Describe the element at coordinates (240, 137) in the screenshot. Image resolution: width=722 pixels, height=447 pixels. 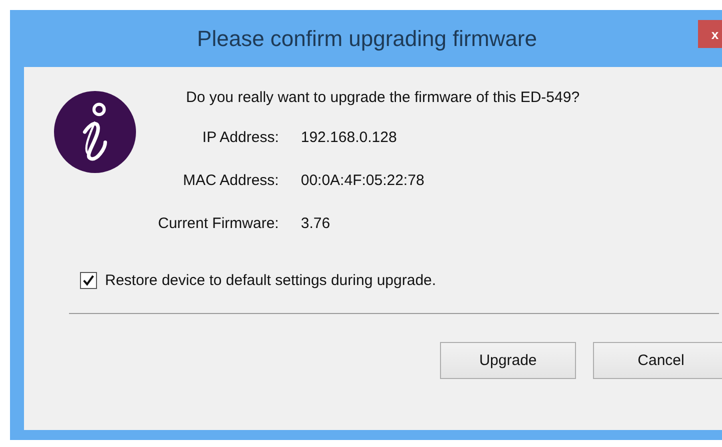
I see `field-label: IP Address:` at that location.